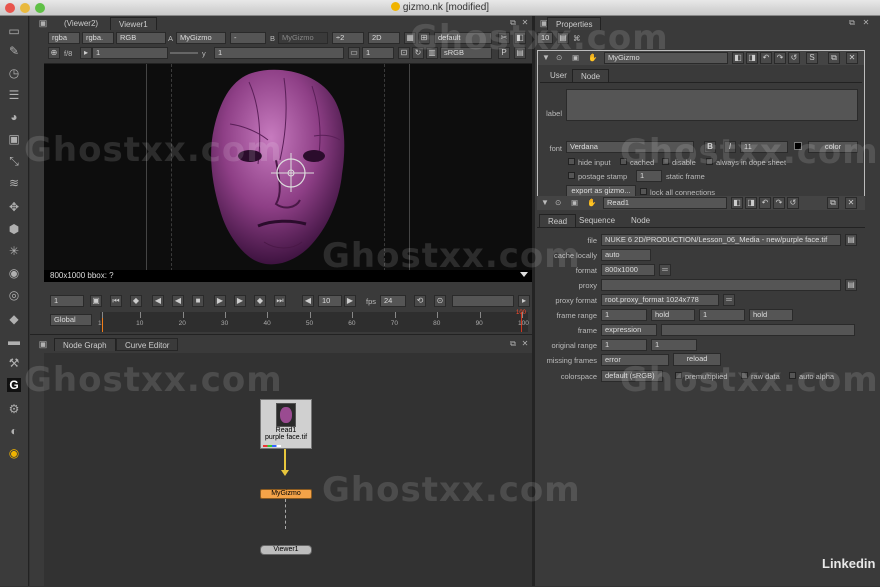 This screenshot has width=880, height=587. What do you see at coordinates (286, 550) in the screenshot?
I see `viewer1-node: Viewer1` at bounding box center [286, 550].